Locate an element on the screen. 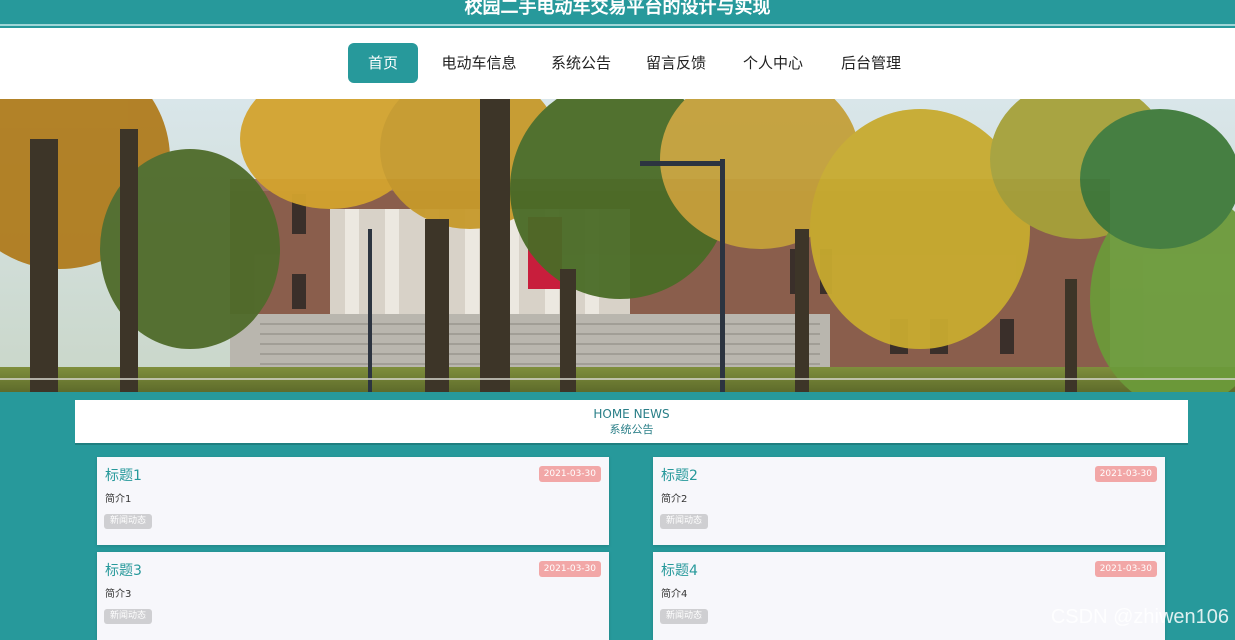 The width and height of the screenshot is (1235, 640). news-card-title: 标题3 is located at coordinates (123, 570).